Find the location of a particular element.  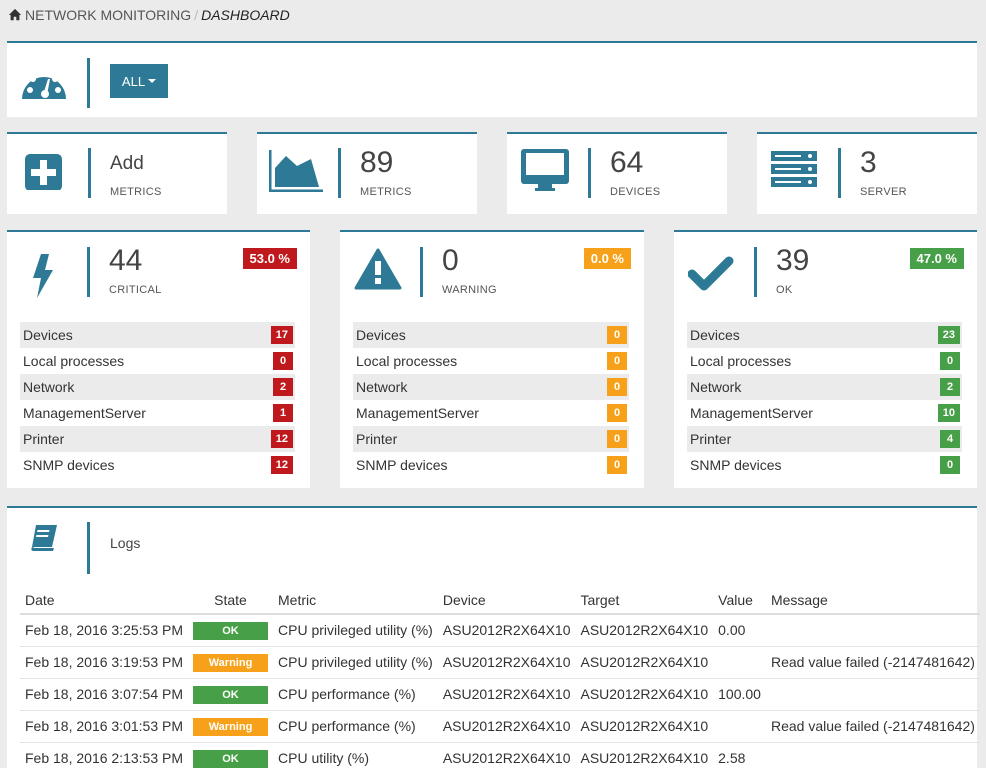

column-header-date: Date is located at coordinates (104, 600).